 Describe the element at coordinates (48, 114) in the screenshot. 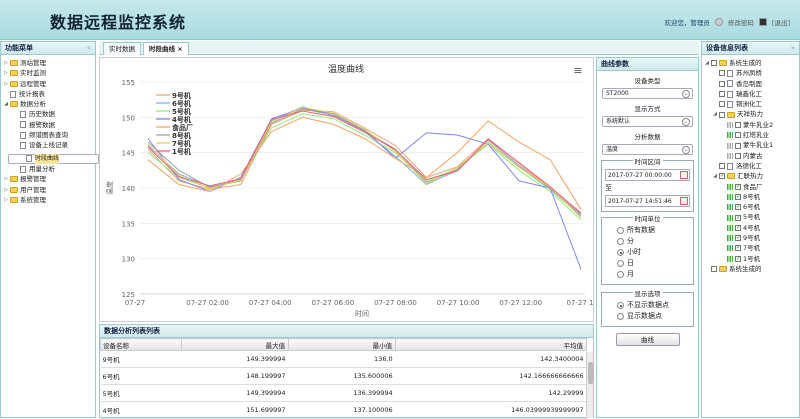

I see `menu-item: 历史数据` at that location.